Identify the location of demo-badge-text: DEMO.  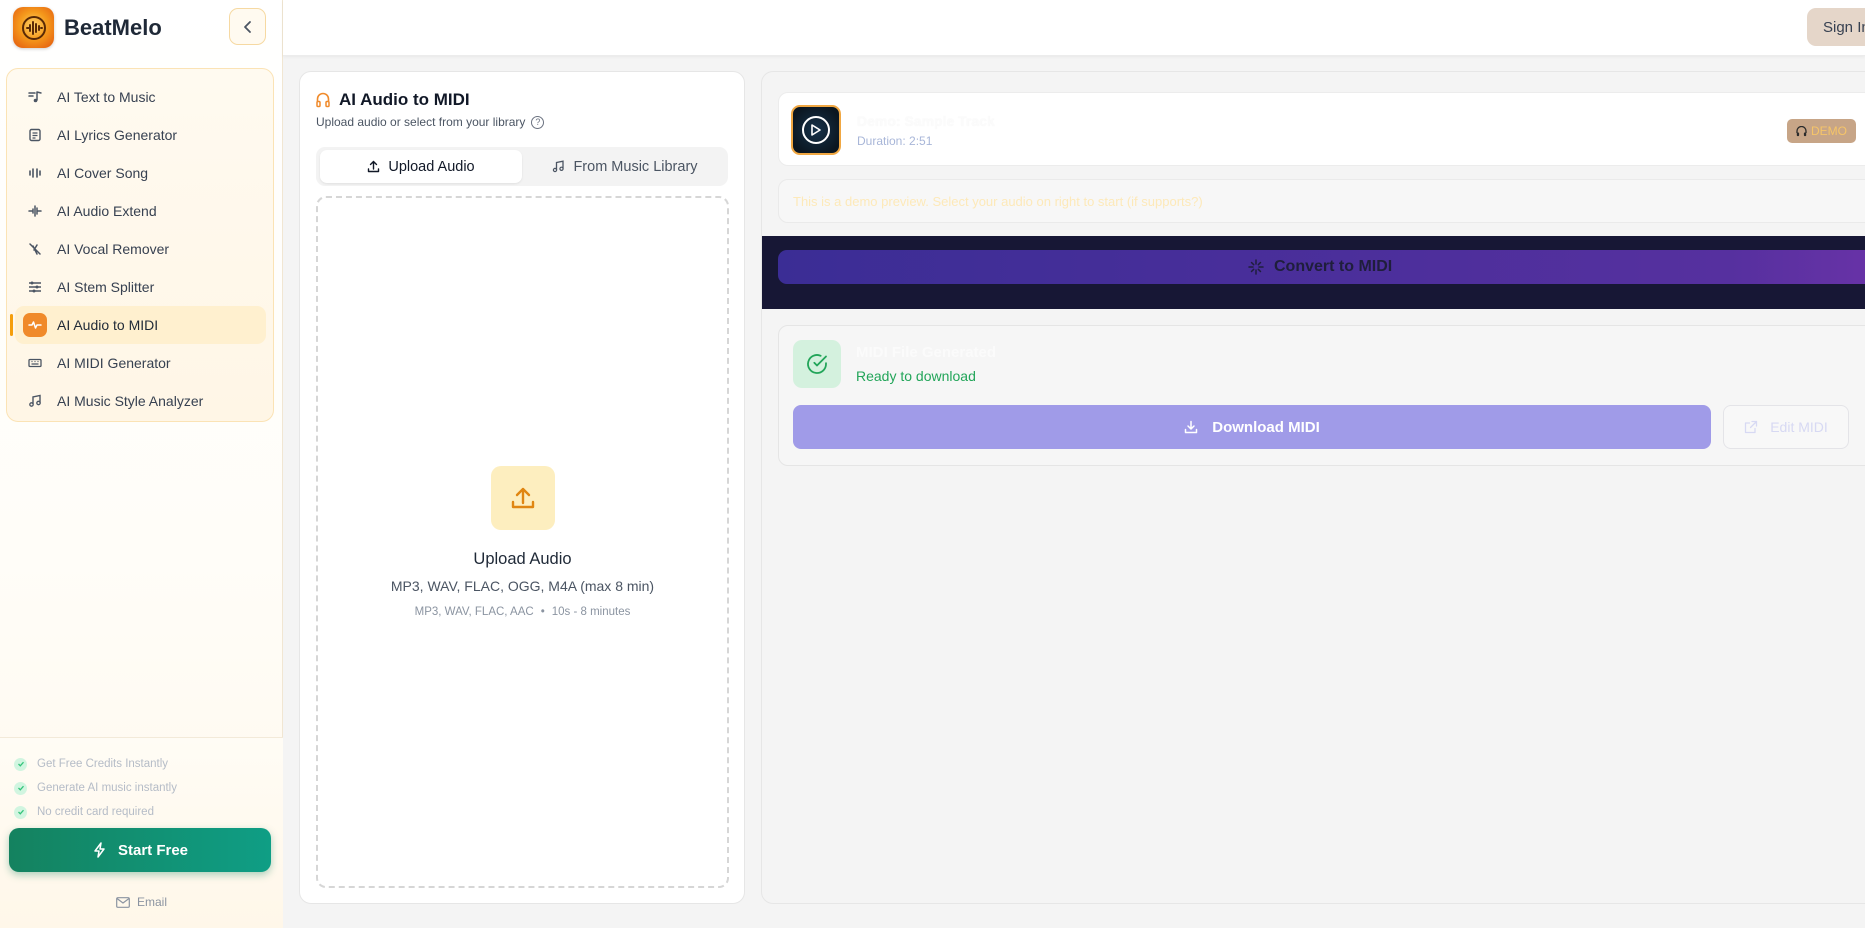
(1829, 131).